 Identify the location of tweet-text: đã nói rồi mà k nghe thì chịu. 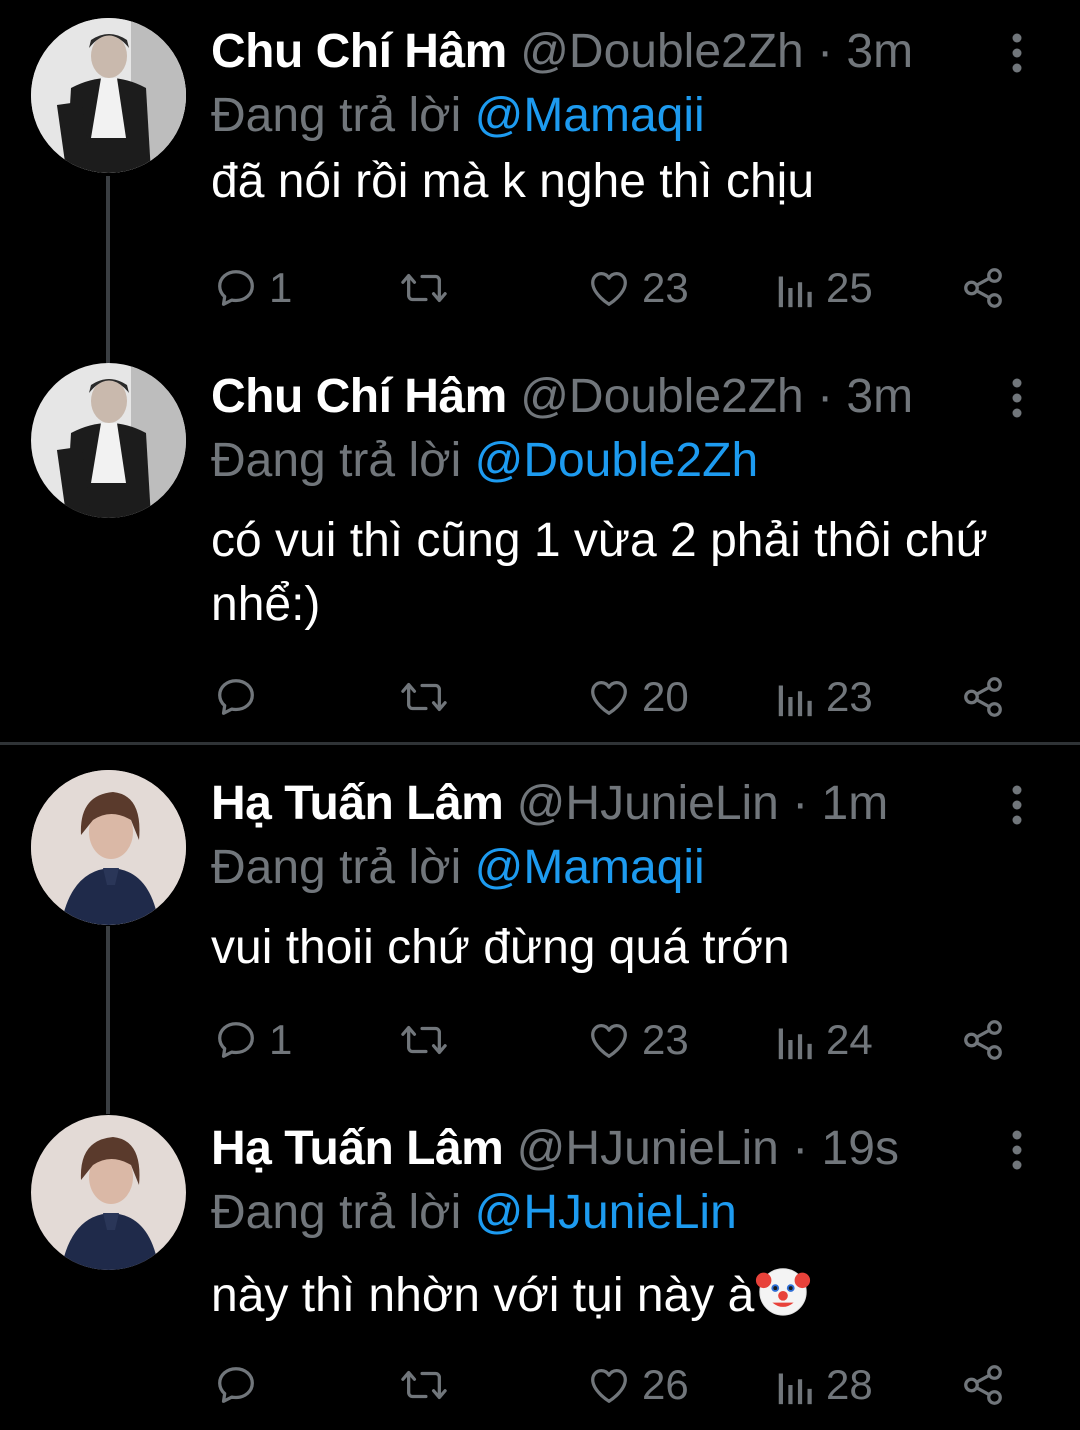
(513, 181).